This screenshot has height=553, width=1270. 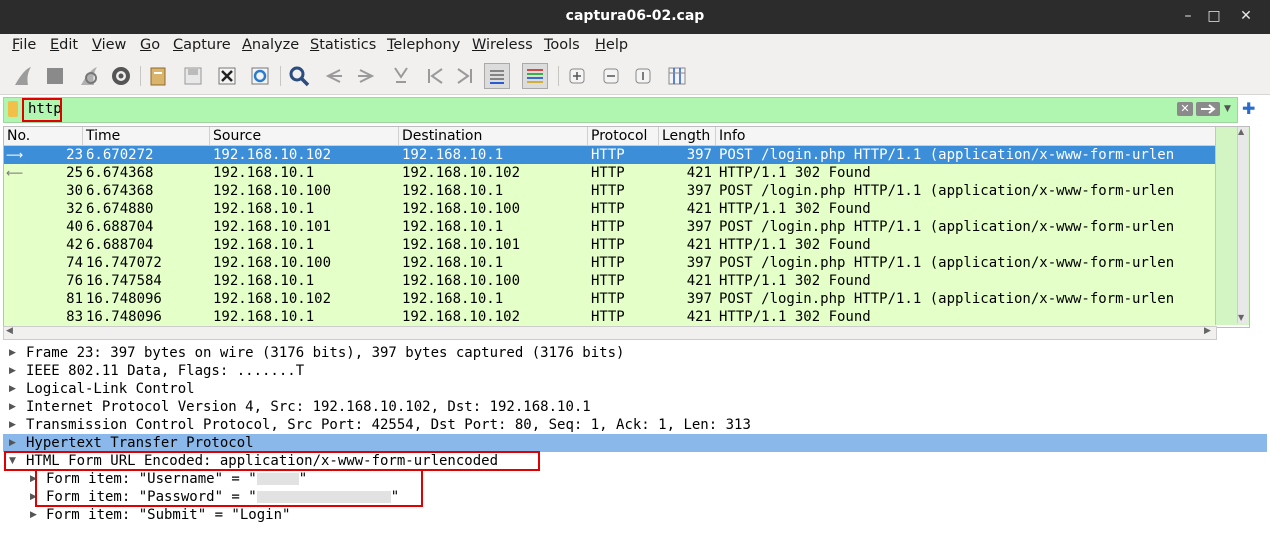 I want to click on auto-scroll-icon, so click(x=497, y=76).